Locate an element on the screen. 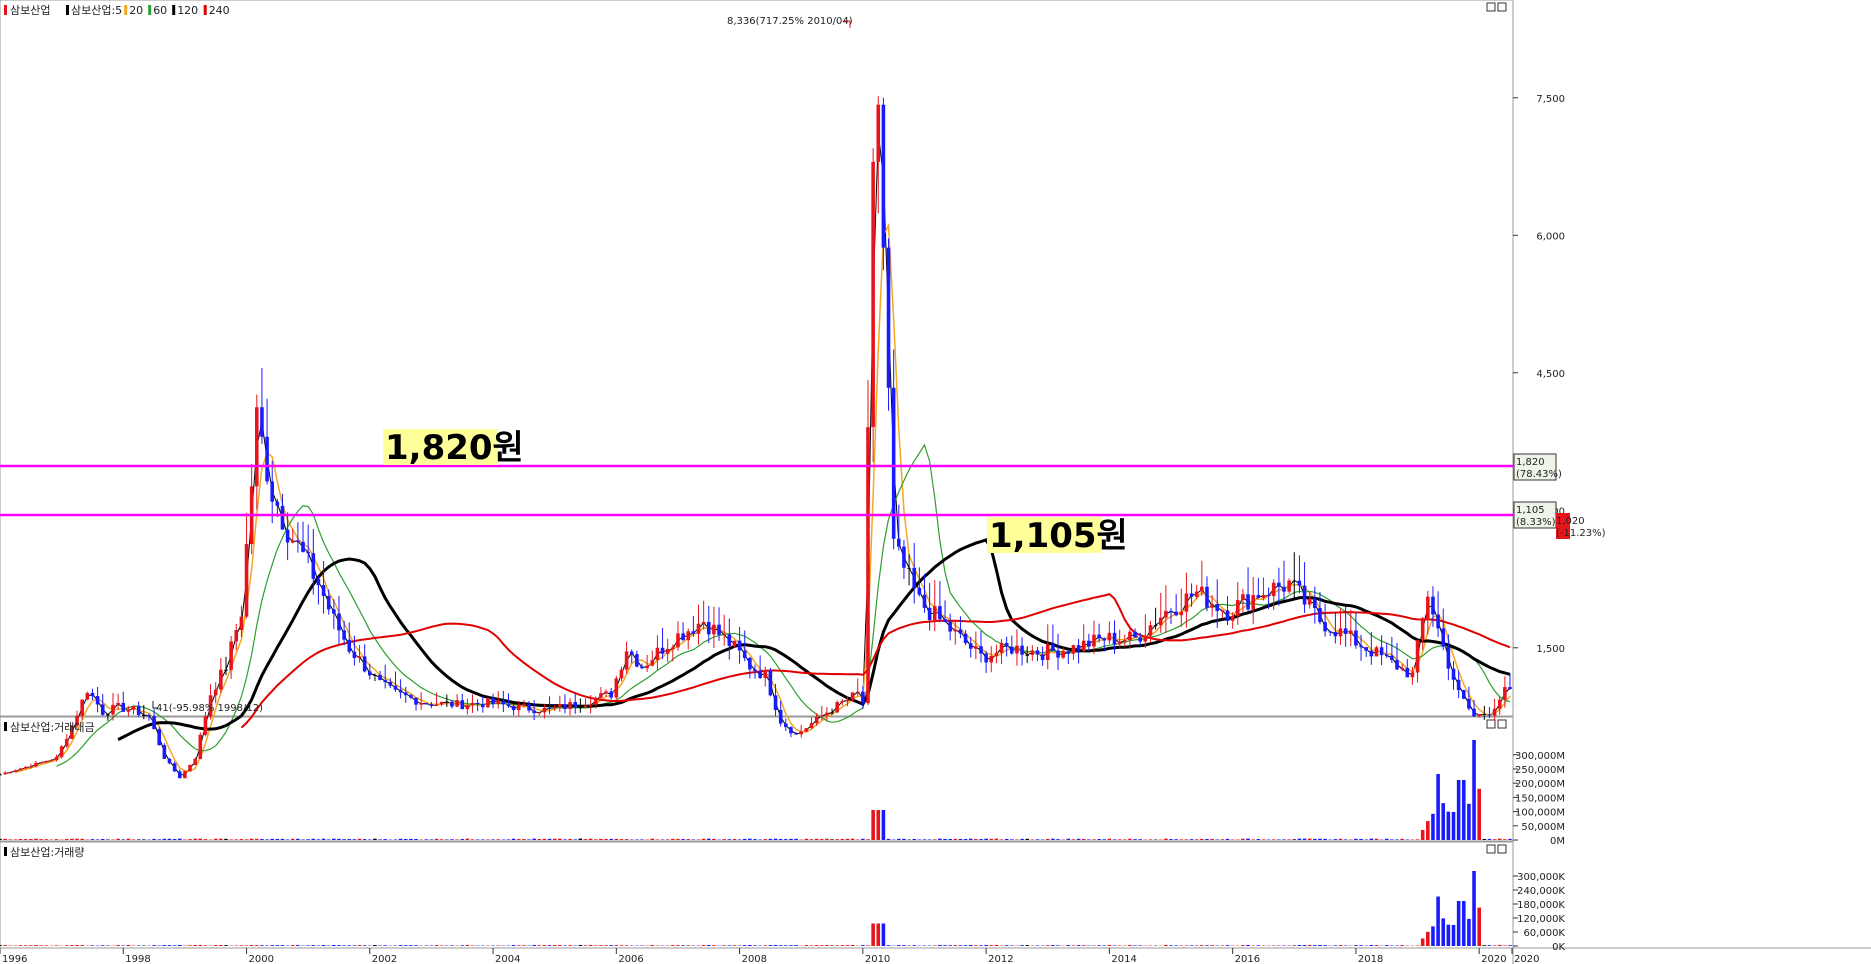 The width and height of the screenshot is (1871, 964). y-tick-label: 4,500 is located at coordinates (1550, 374).